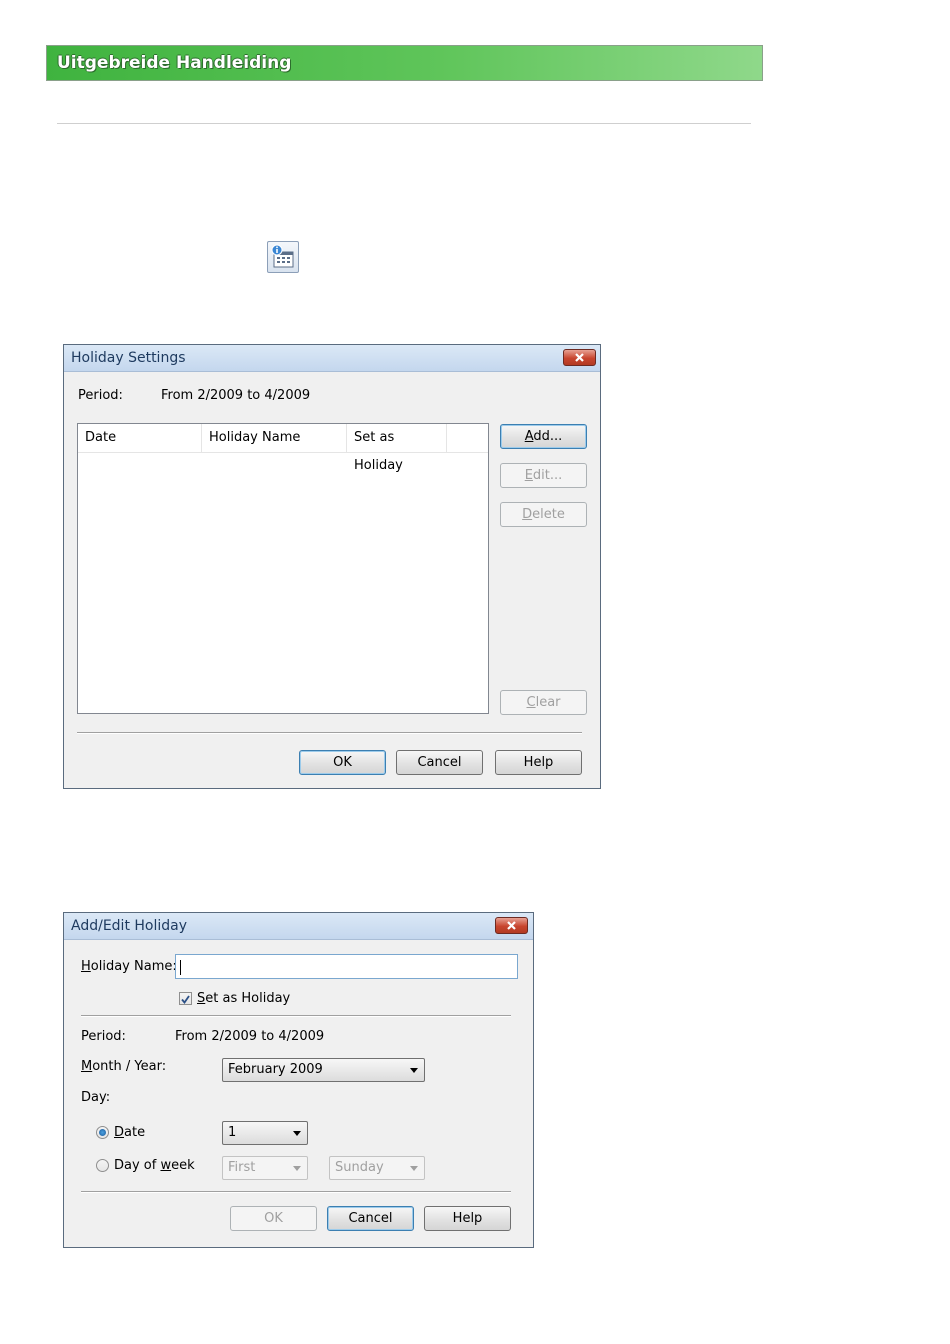  Describe the element at coordinates (248, 998) in the screenshot. I see `set-as-holiday-text: et as Holiday` at that location.